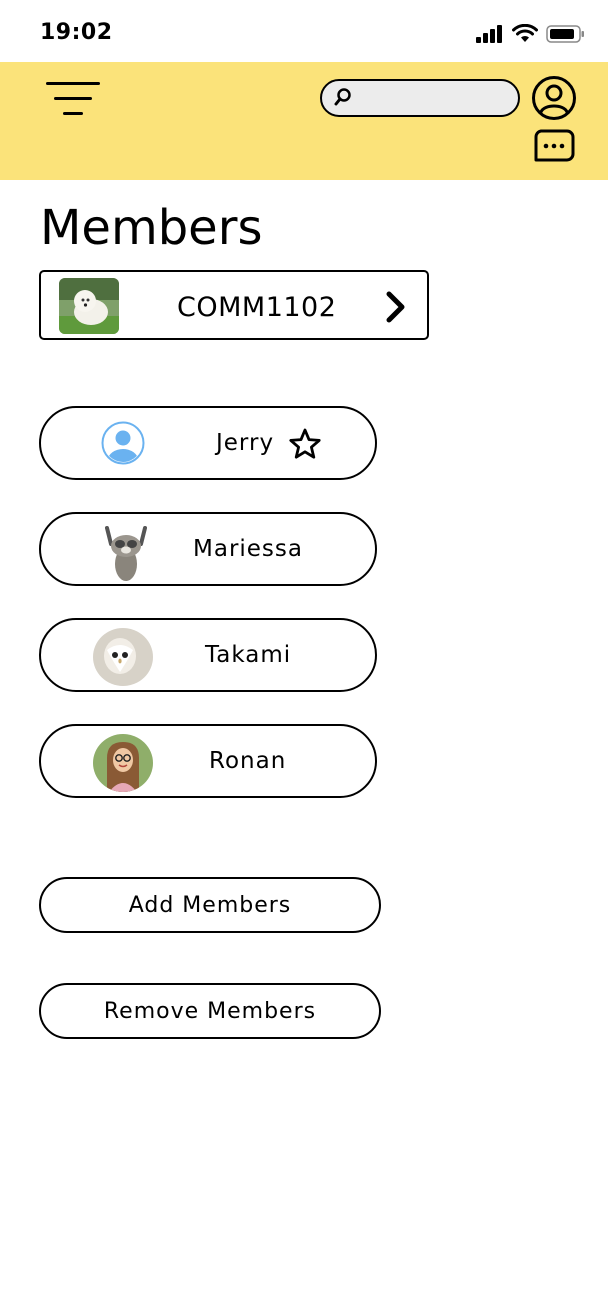  I want to click on page-title: Members, so click(151, 228).